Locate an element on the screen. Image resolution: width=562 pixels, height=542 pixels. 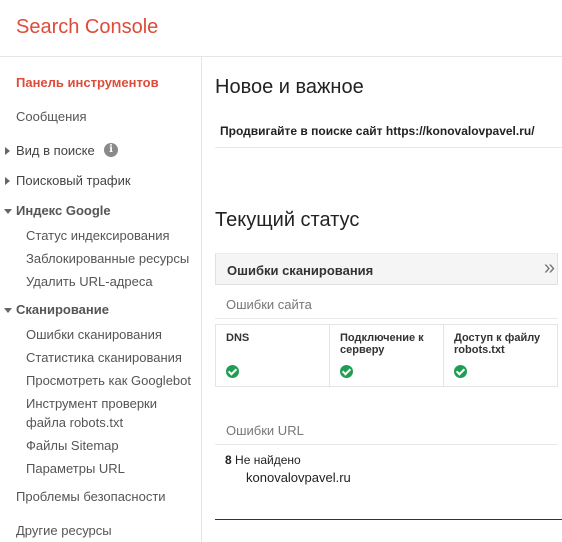
sidebar-item-label: Инструмент проверки is located at coordinates (91, 403).